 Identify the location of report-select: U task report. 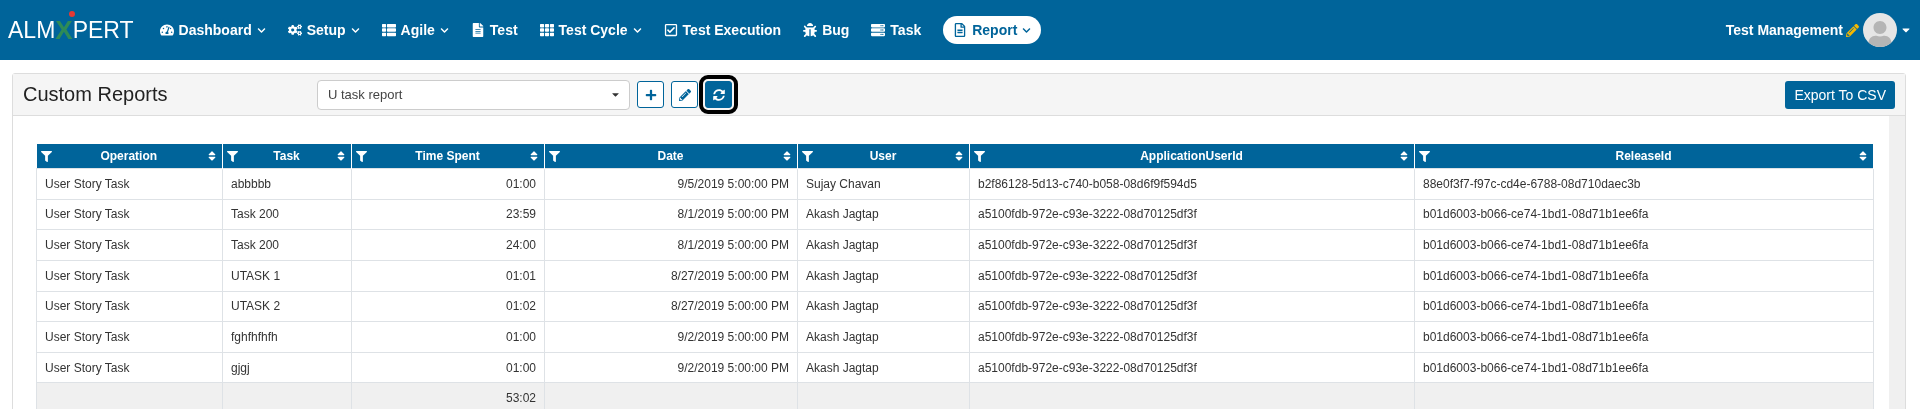
(473, 94).